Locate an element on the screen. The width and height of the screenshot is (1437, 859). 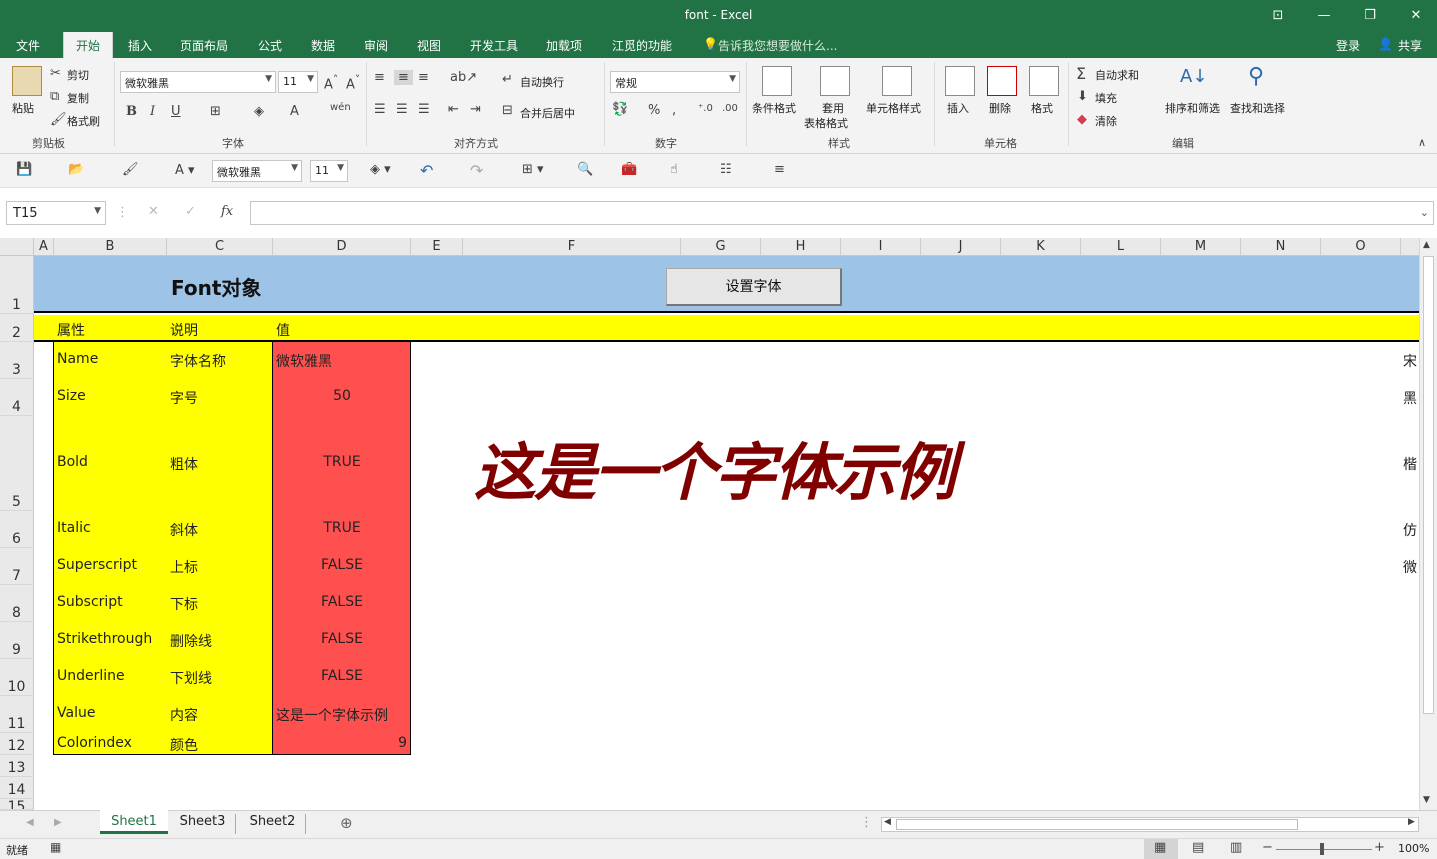
ribbon-display-icon: ⊡ is located at coordinates (1278, 16).